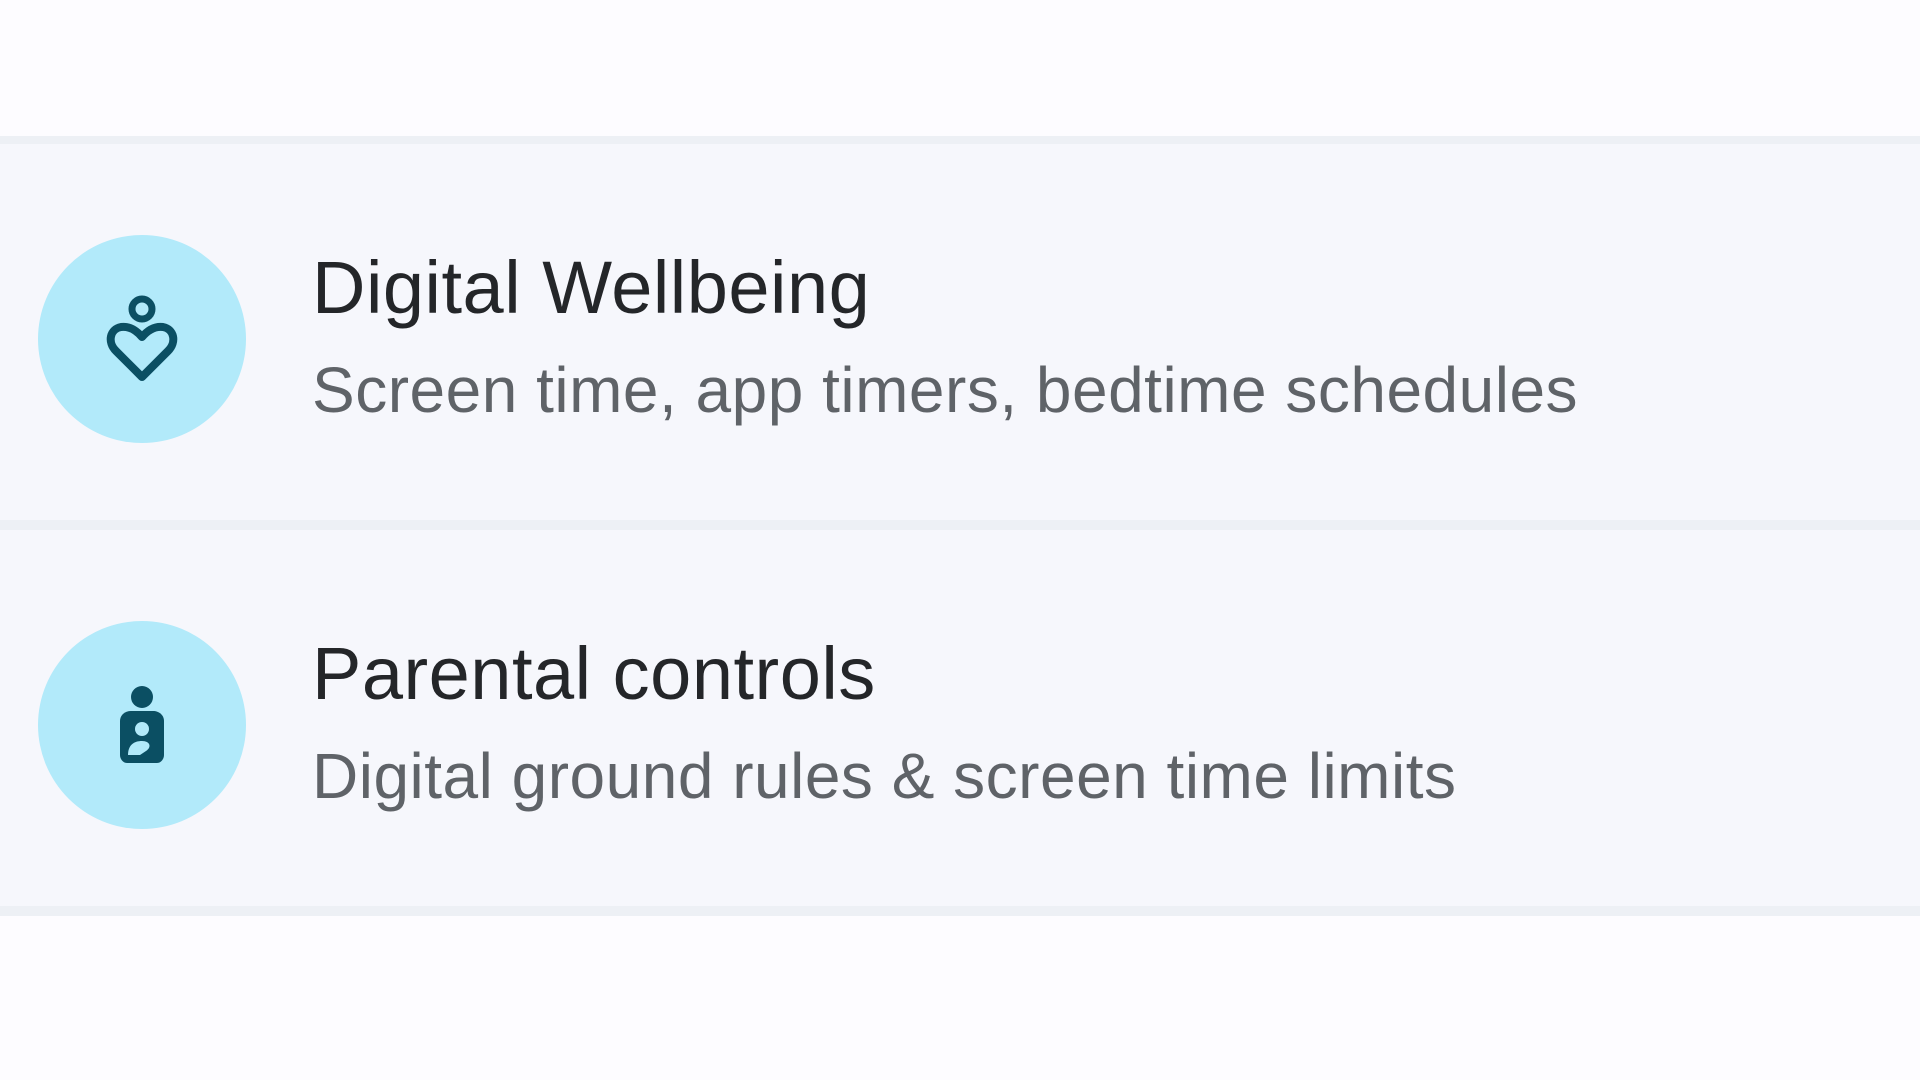  What do you see at coordinates (591, 287) in the screenshot?
I see `settings-item-title: Digital Wellbeing` at bounding box center [591, 287].